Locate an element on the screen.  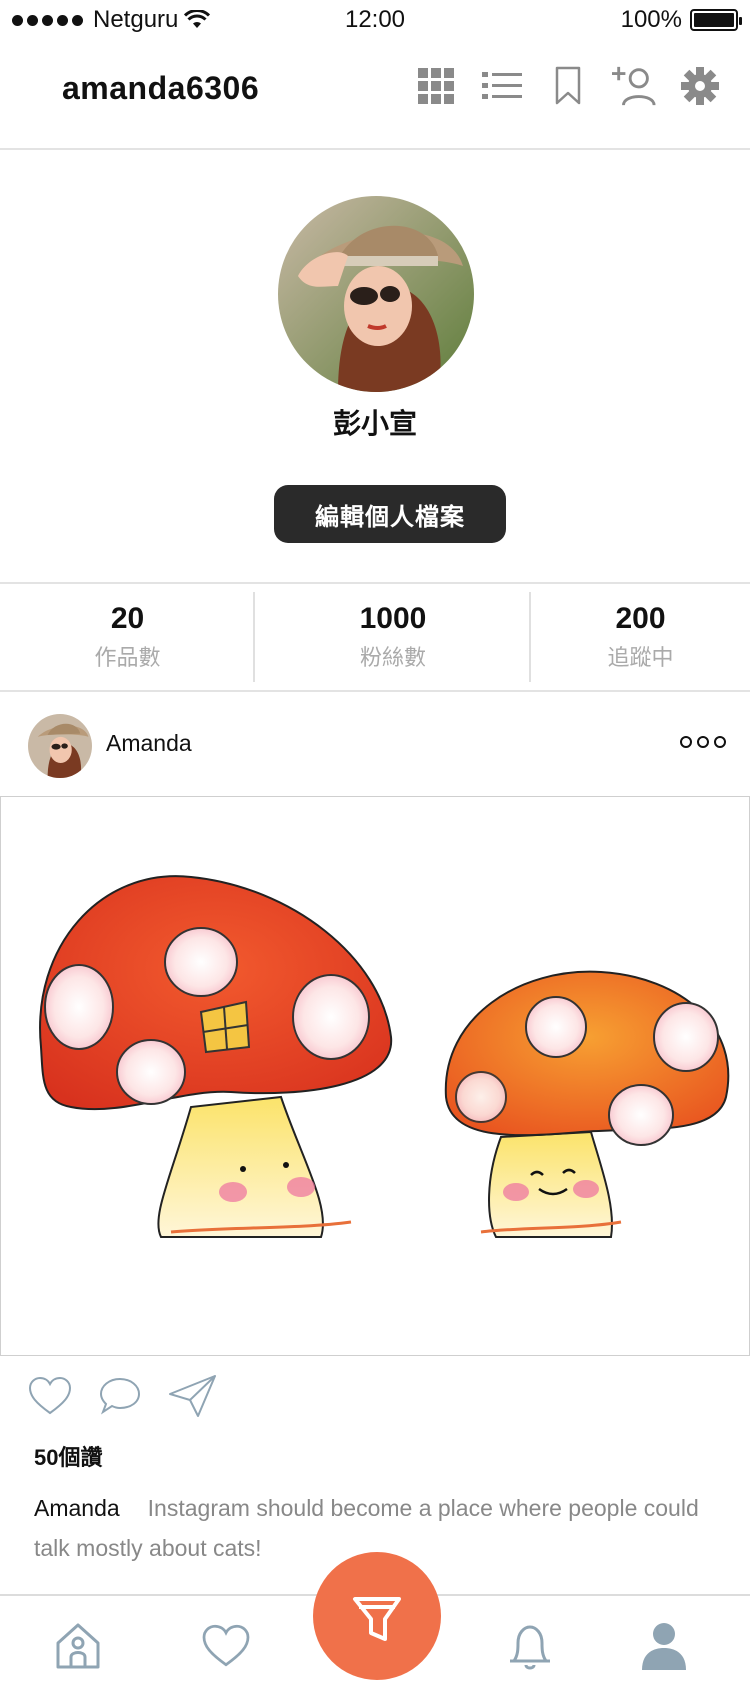
stat-value: 1000 is located at coordinates (393, 618).